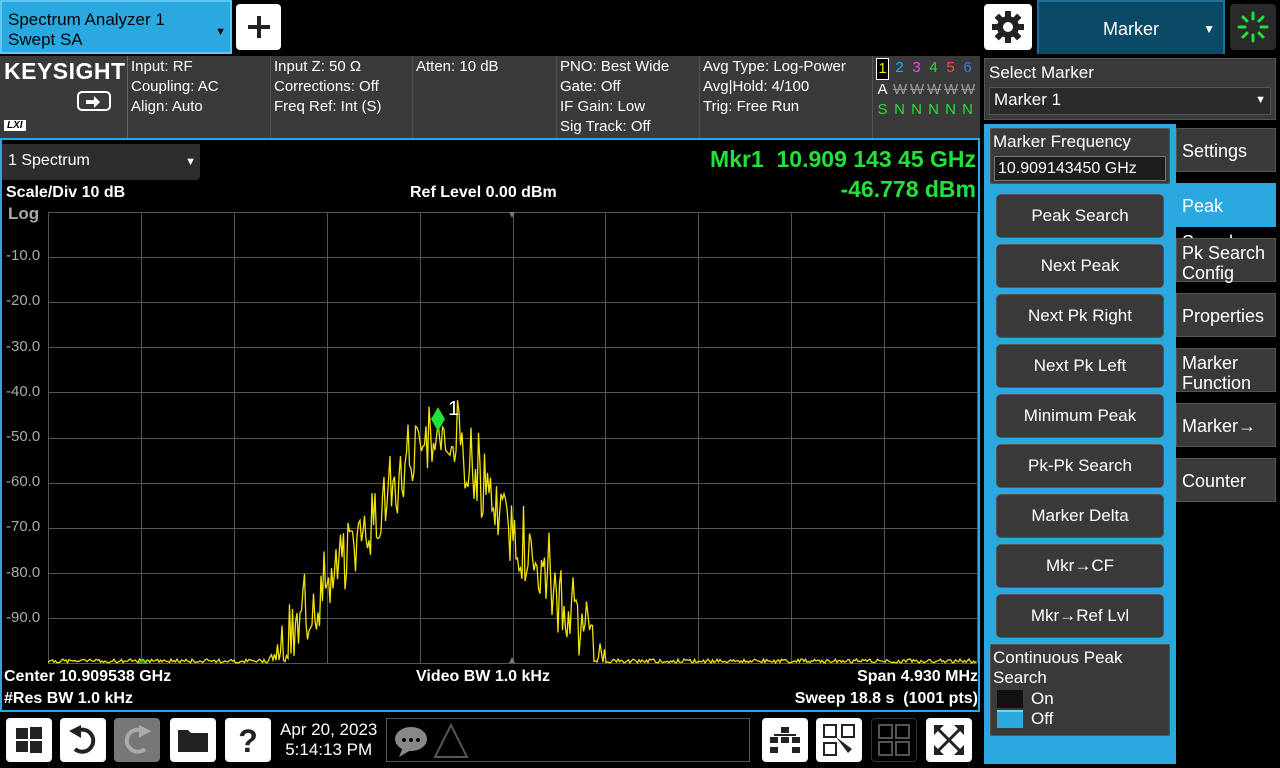 The image size is (1280, 768). I want to click on marker-1-symbol: 1, so click(445, 415).